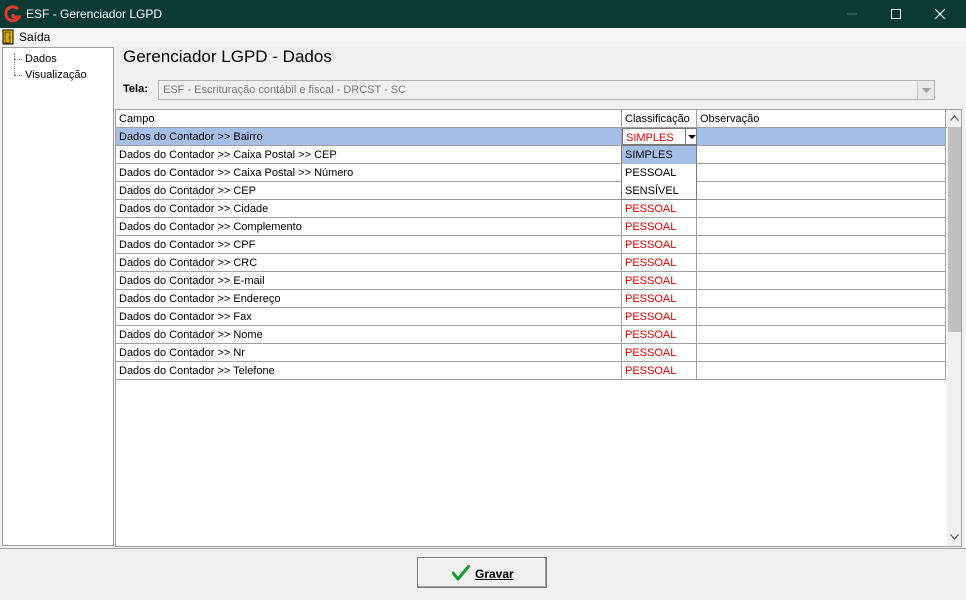 The width and height of the screenshot is (966, 600). I want to click on cell-campo: Dados do Contador >> Endereço, so click(369, 298).